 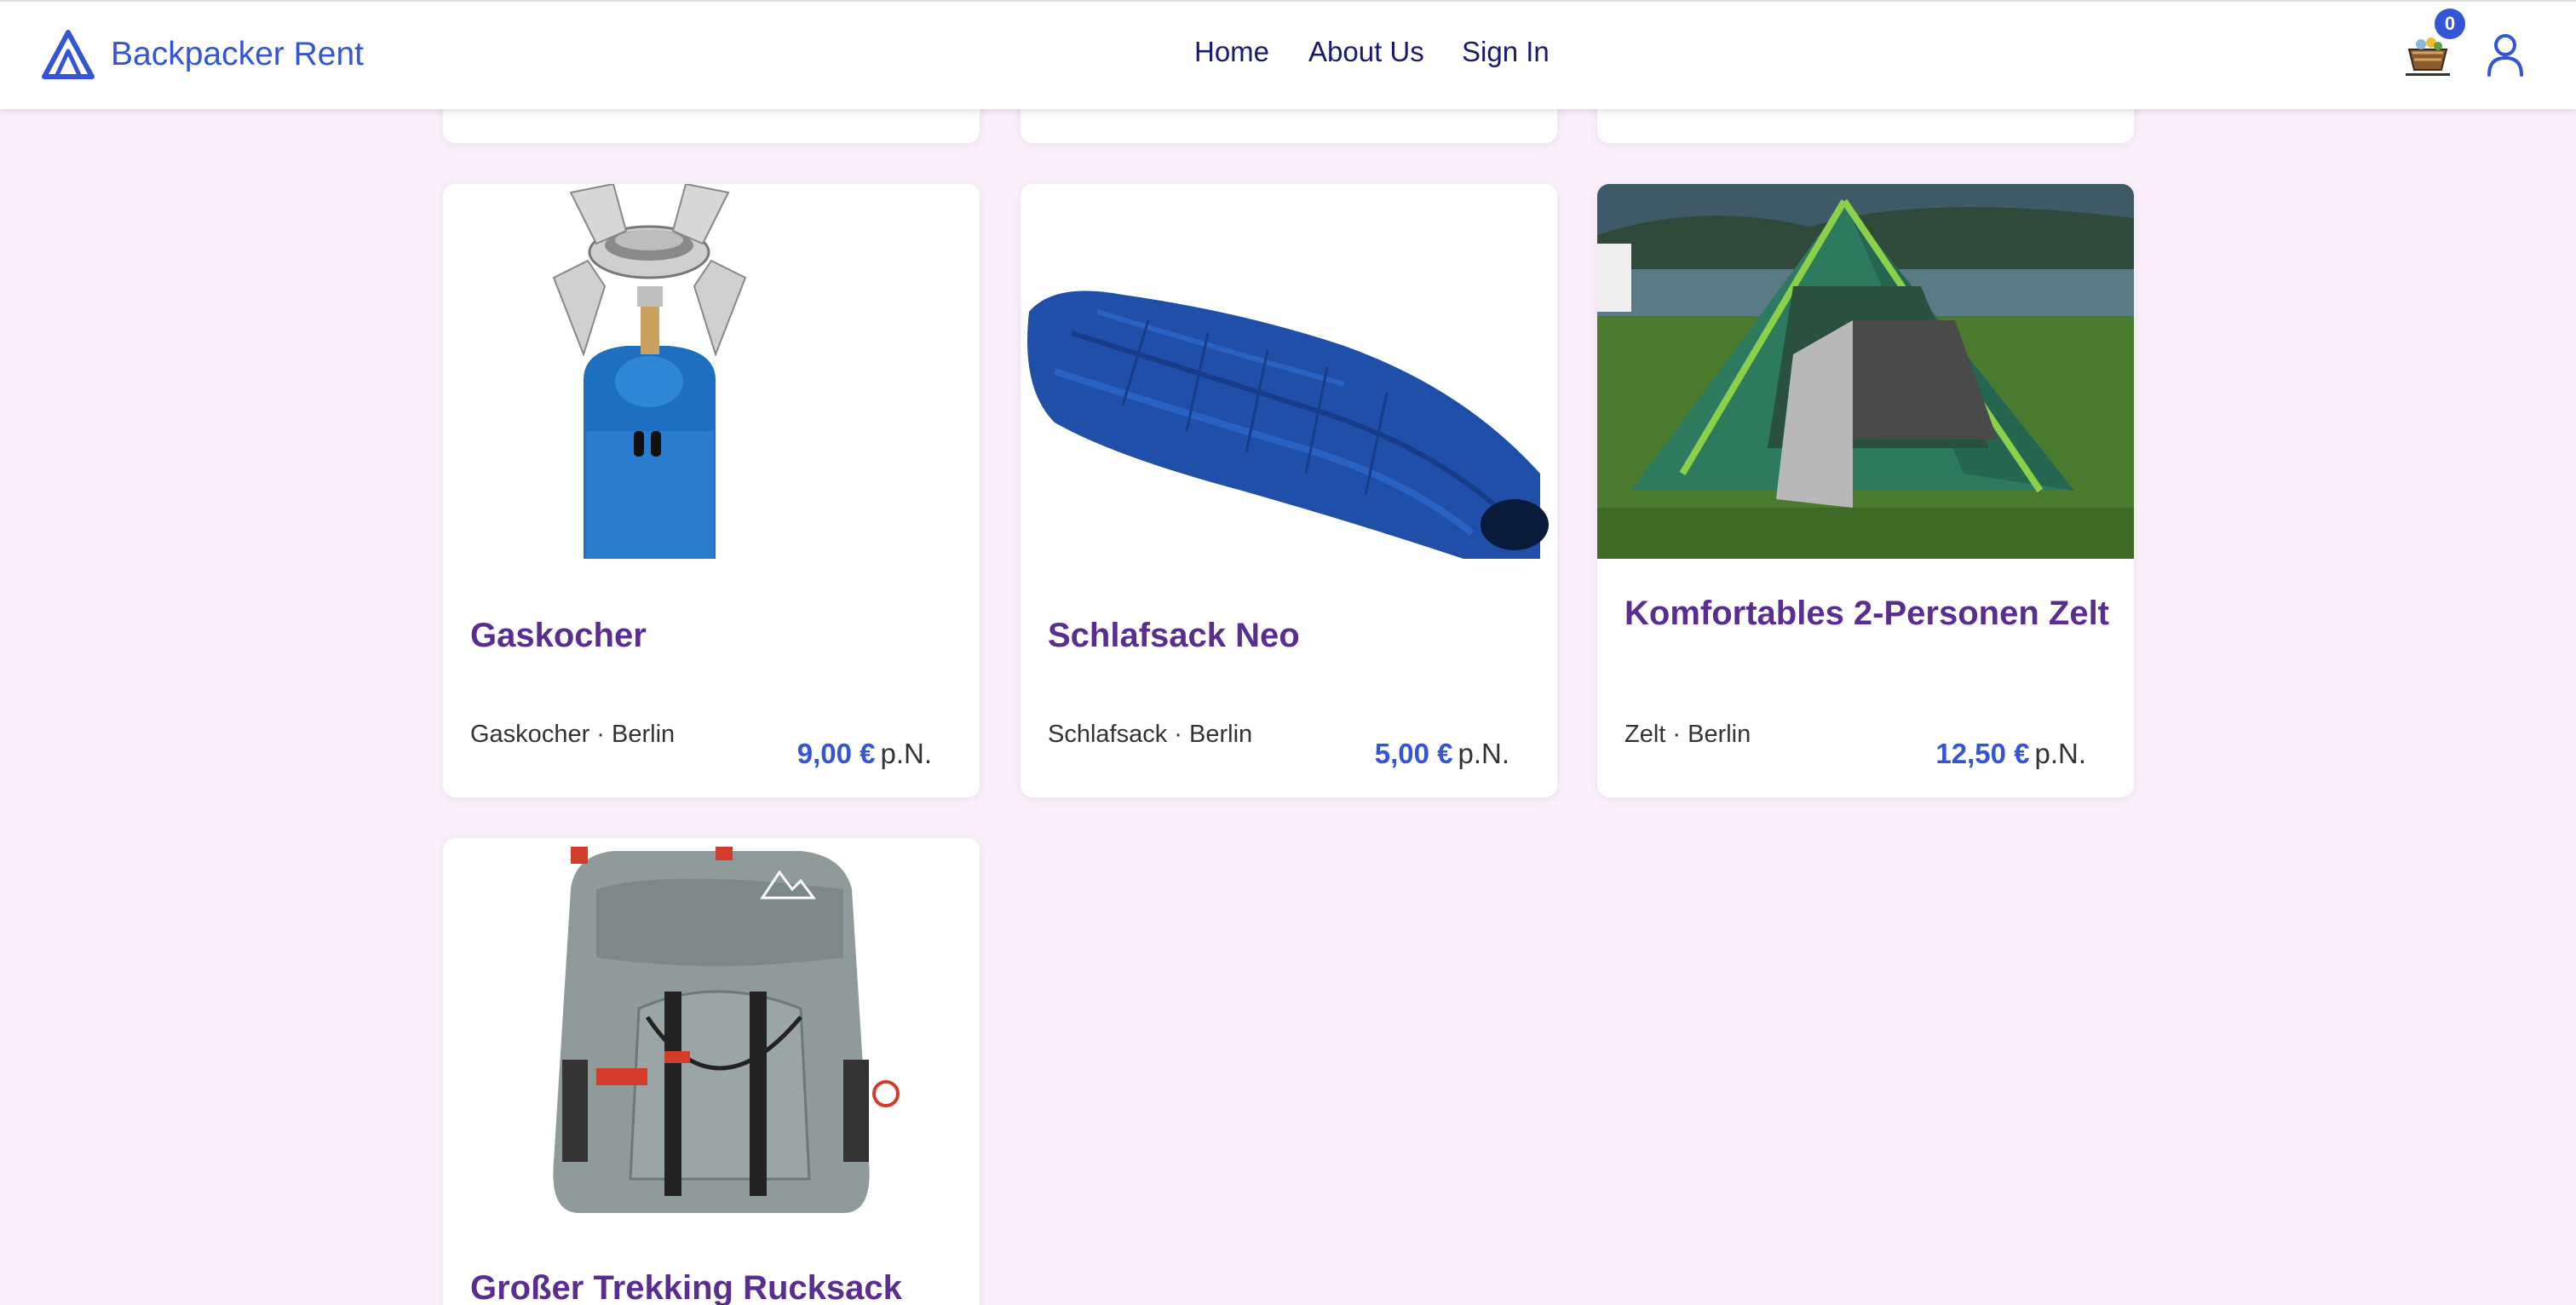 What do you see at coordinates (1983, 753) in the screenshot?
I see `price-amount: 12,50 €` at bounding box center [1983, 753].